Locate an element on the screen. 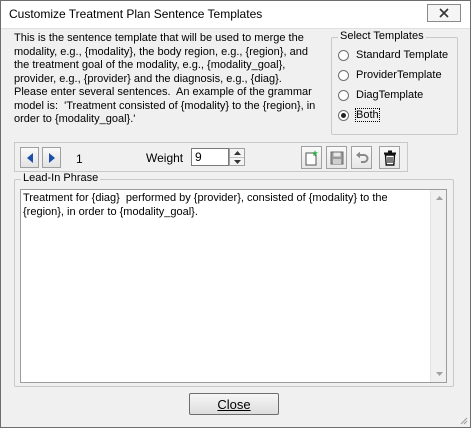 This screenshot has height=428, width=471. radio-button-selected is located at coordinates (343, 115).